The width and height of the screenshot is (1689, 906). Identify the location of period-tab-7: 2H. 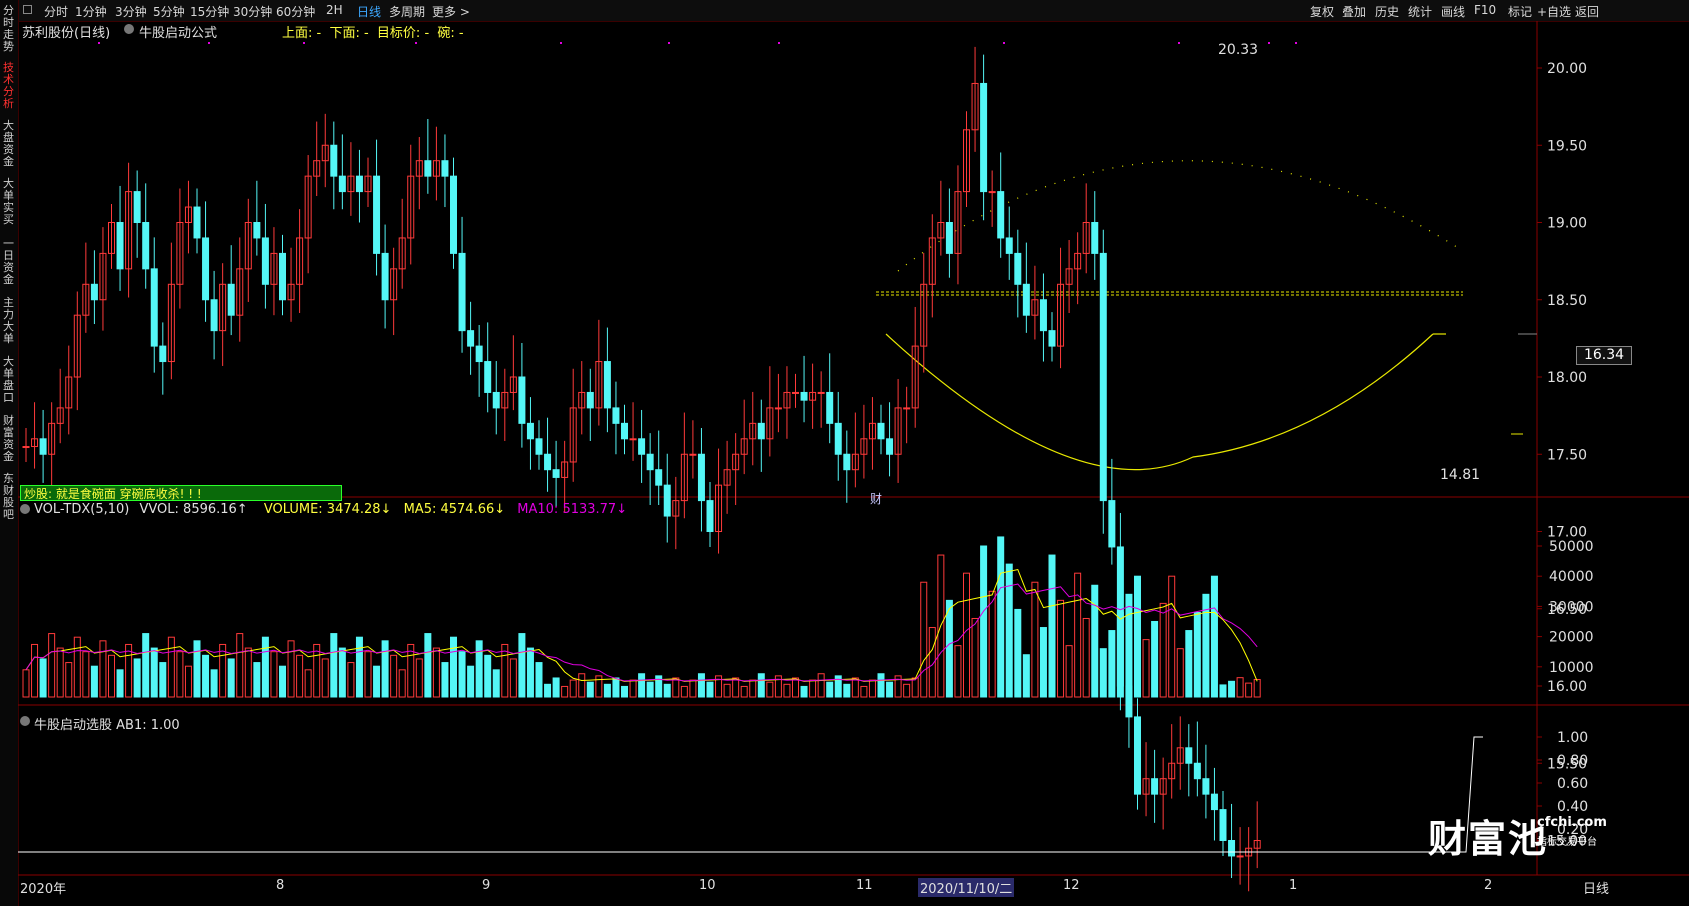
(334, 10).